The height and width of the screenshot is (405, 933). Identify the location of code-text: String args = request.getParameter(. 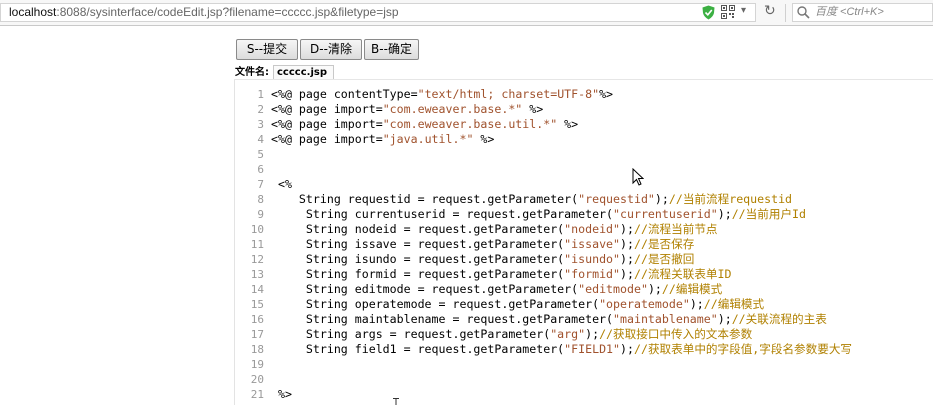
(411, 334).